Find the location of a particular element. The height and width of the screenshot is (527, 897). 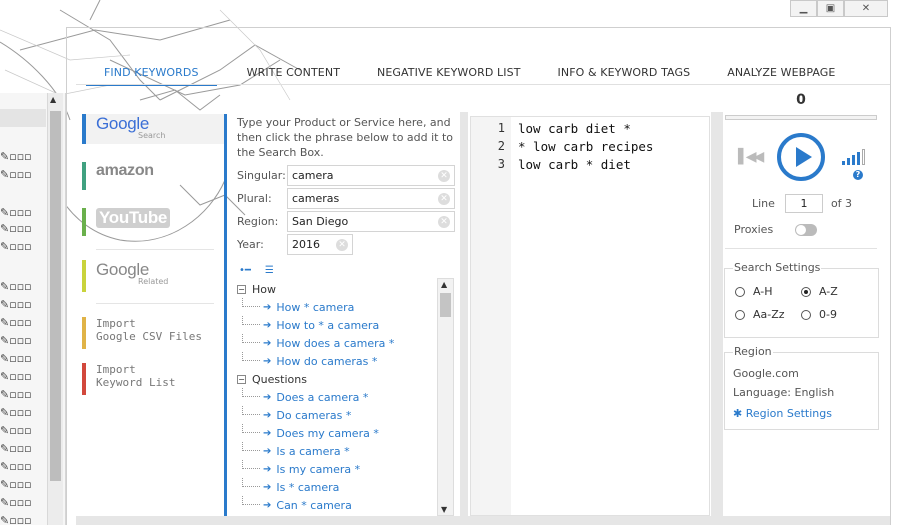

source-sub-label: Search is located at coordinates (152, 135).